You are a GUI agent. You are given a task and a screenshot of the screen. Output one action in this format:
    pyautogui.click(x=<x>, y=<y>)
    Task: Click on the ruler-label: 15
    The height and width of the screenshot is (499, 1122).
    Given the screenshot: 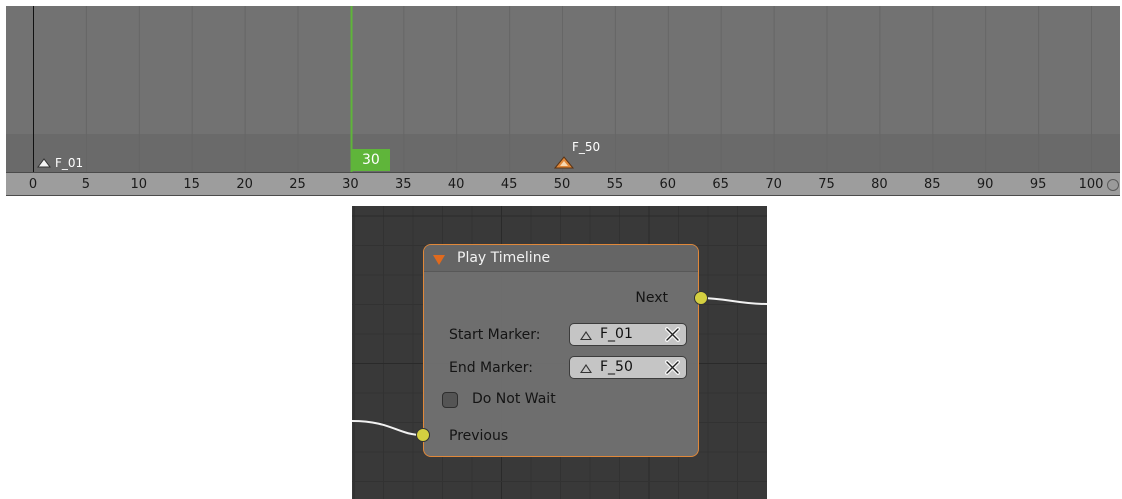 What is the action you would take?
    pyautogui.click(x=191, y=184)
    